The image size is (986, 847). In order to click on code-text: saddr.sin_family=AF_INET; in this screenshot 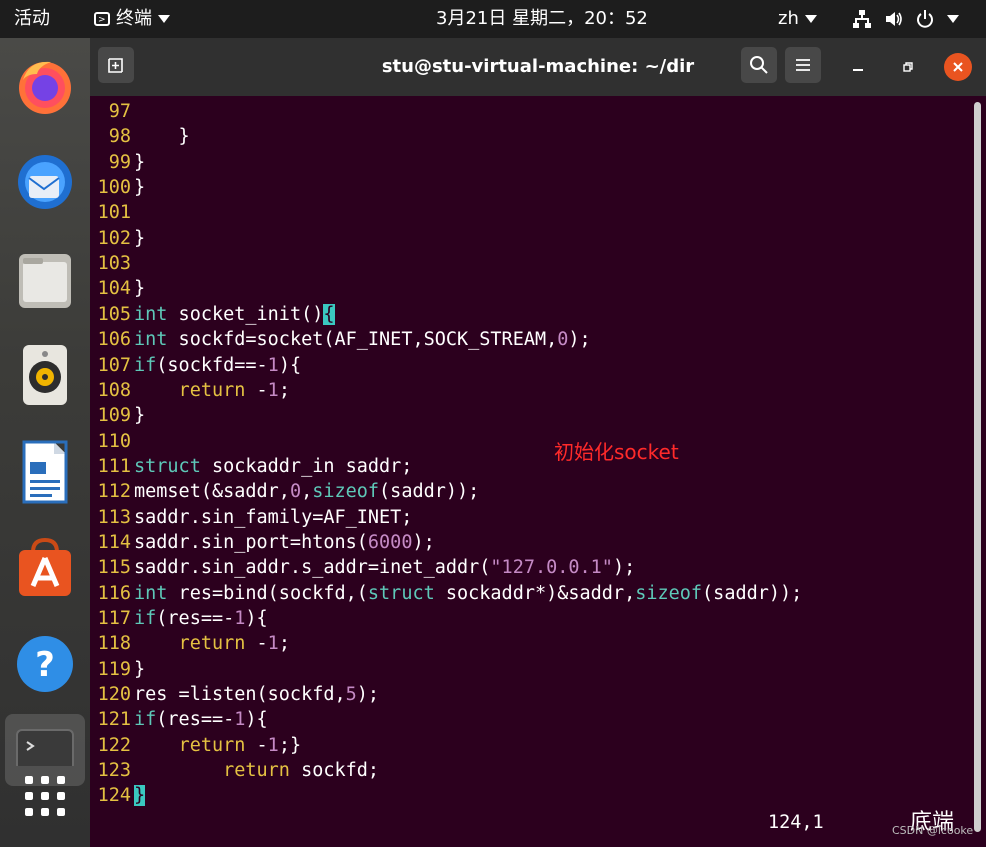, I will do `click(273, 517)`.